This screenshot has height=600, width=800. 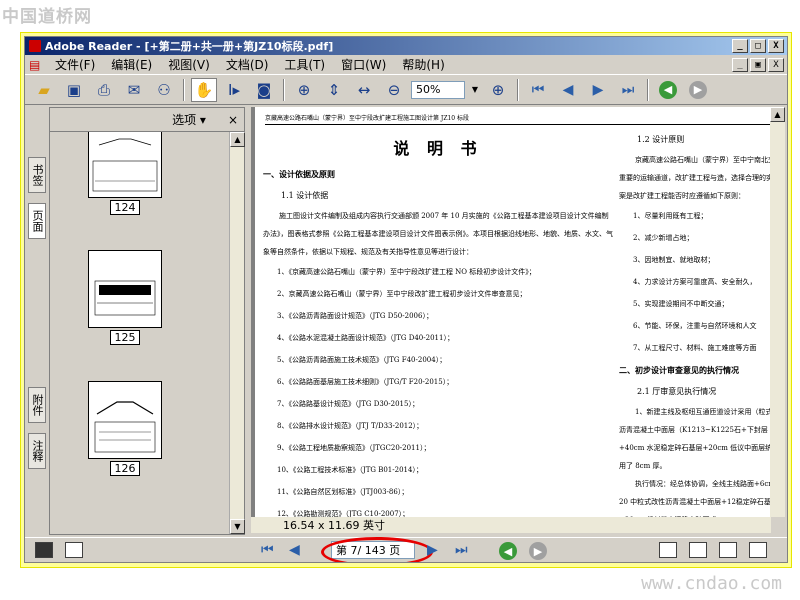 What do you see at coordinates (354, 448) in the screenshot?
I see `doc-li: 9、《公路工程地质勘察规范》（JTGC20-2011）；` at bounding box center [354, 448].